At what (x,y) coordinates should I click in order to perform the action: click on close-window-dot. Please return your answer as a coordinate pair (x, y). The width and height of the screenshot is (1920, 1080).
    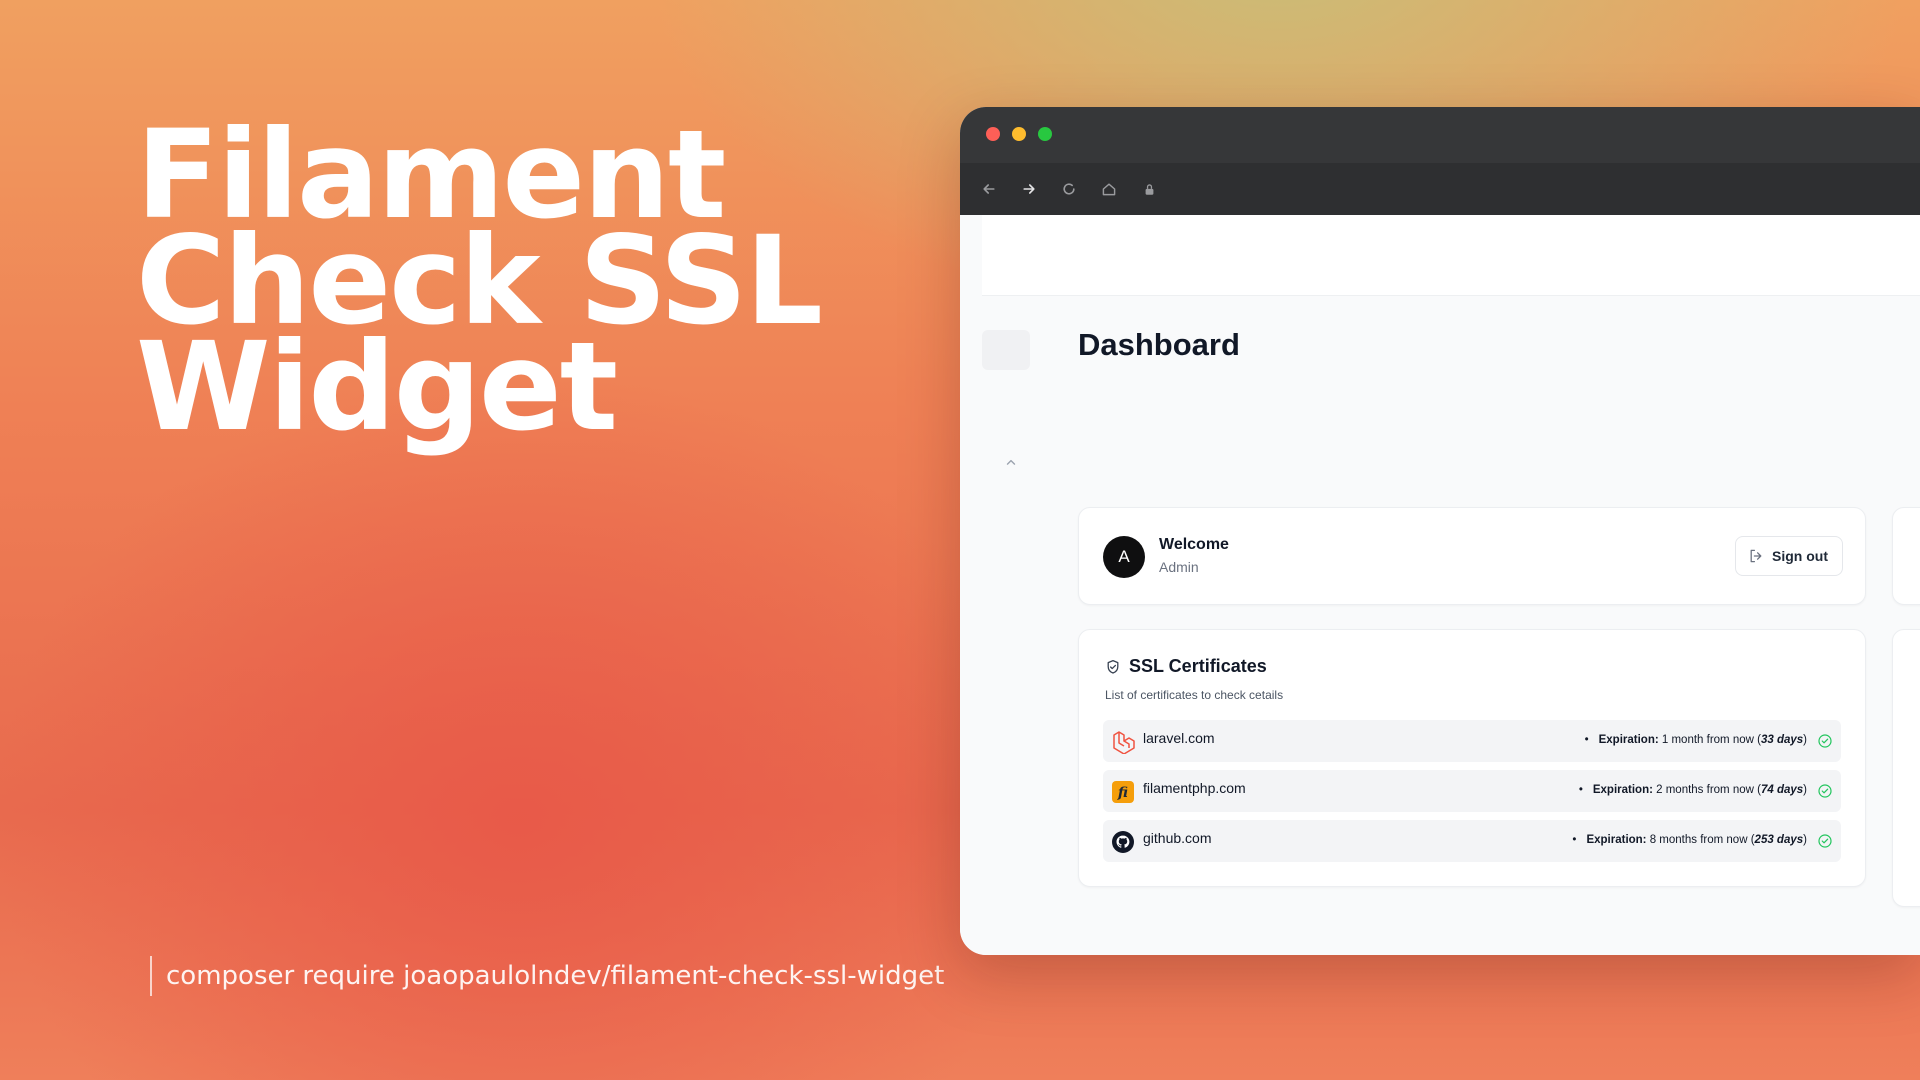
    Looking at the image, I should click on (993, 134).